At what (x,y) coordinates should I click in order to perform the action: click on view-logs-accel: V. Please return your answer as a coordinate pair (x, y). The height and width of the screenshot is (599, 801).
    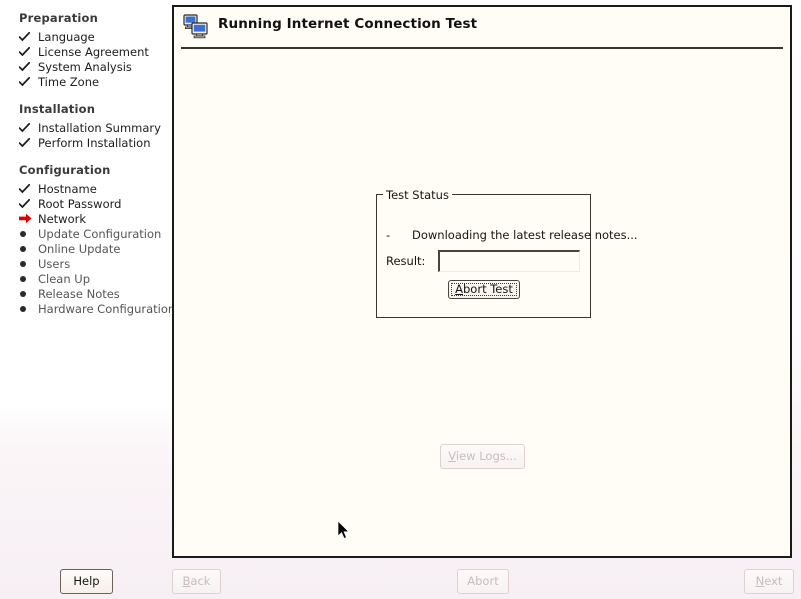
    Looking at the image, I should click on (452, 456).